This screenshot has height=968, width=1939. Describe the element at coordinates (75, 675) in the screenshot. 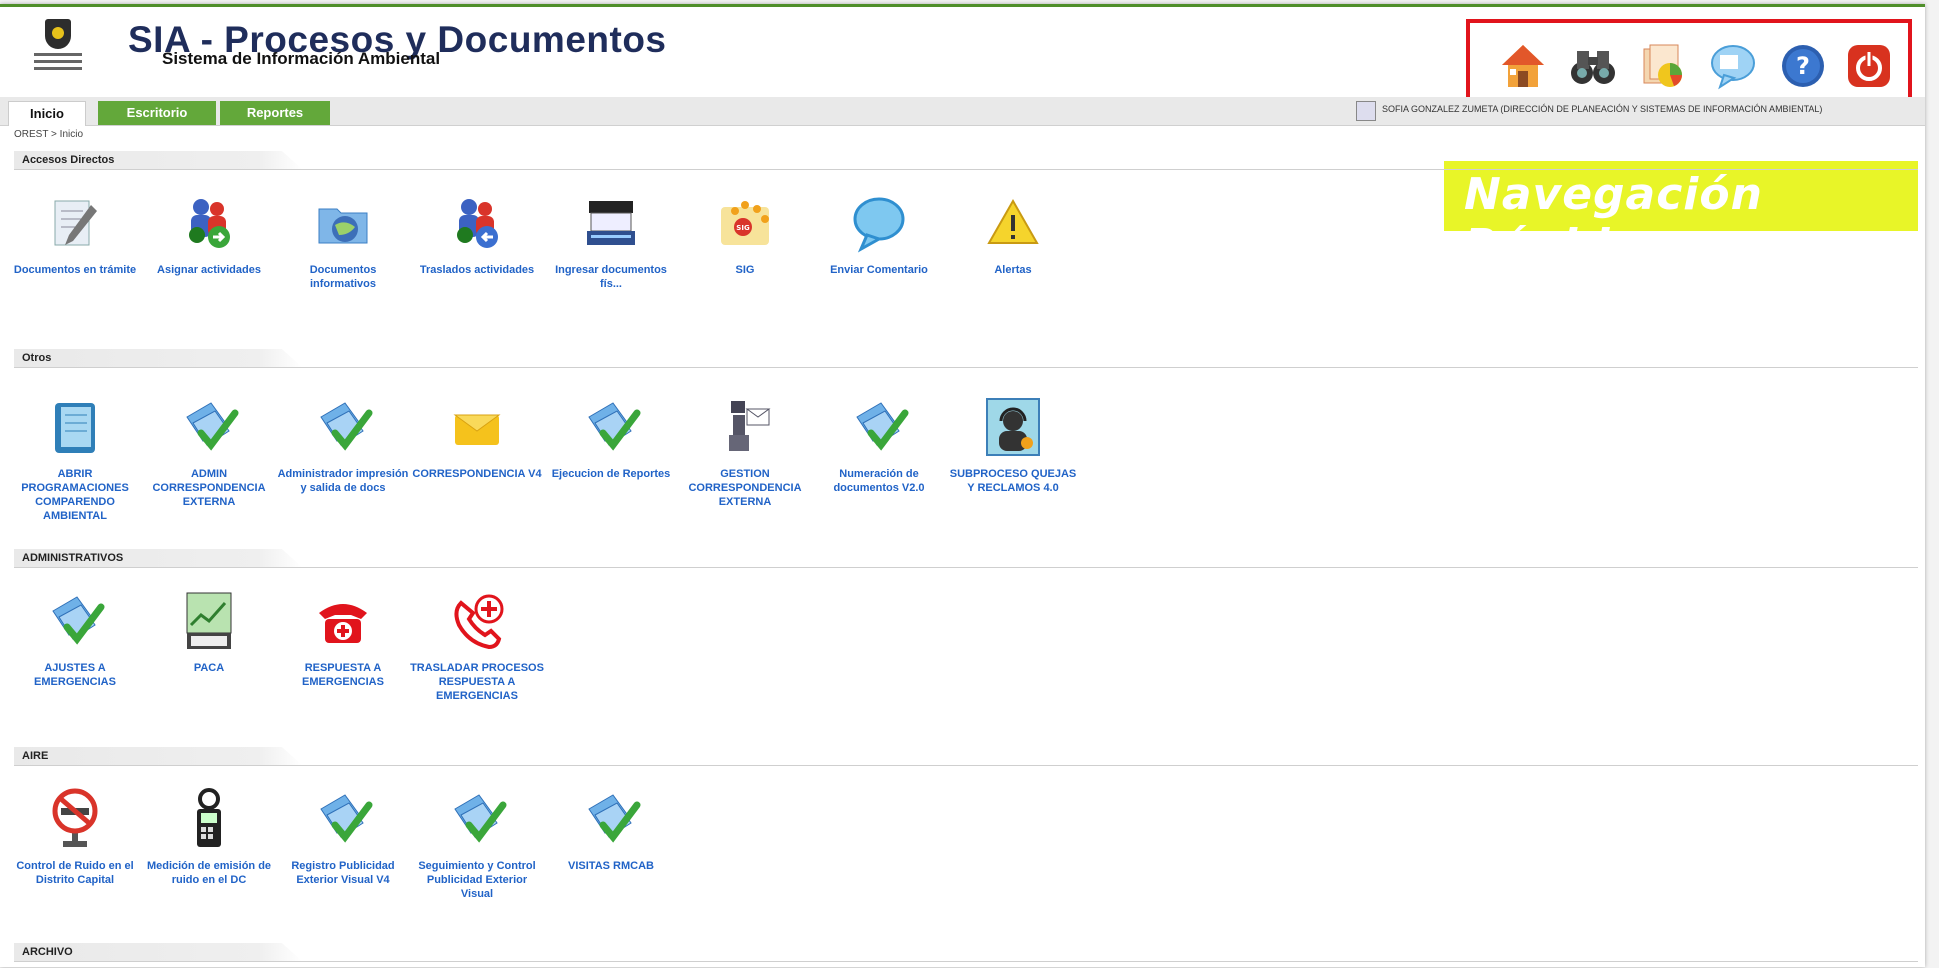

I see `shortcut-label: AJUSTES A EMERGENCIAS` at that location.